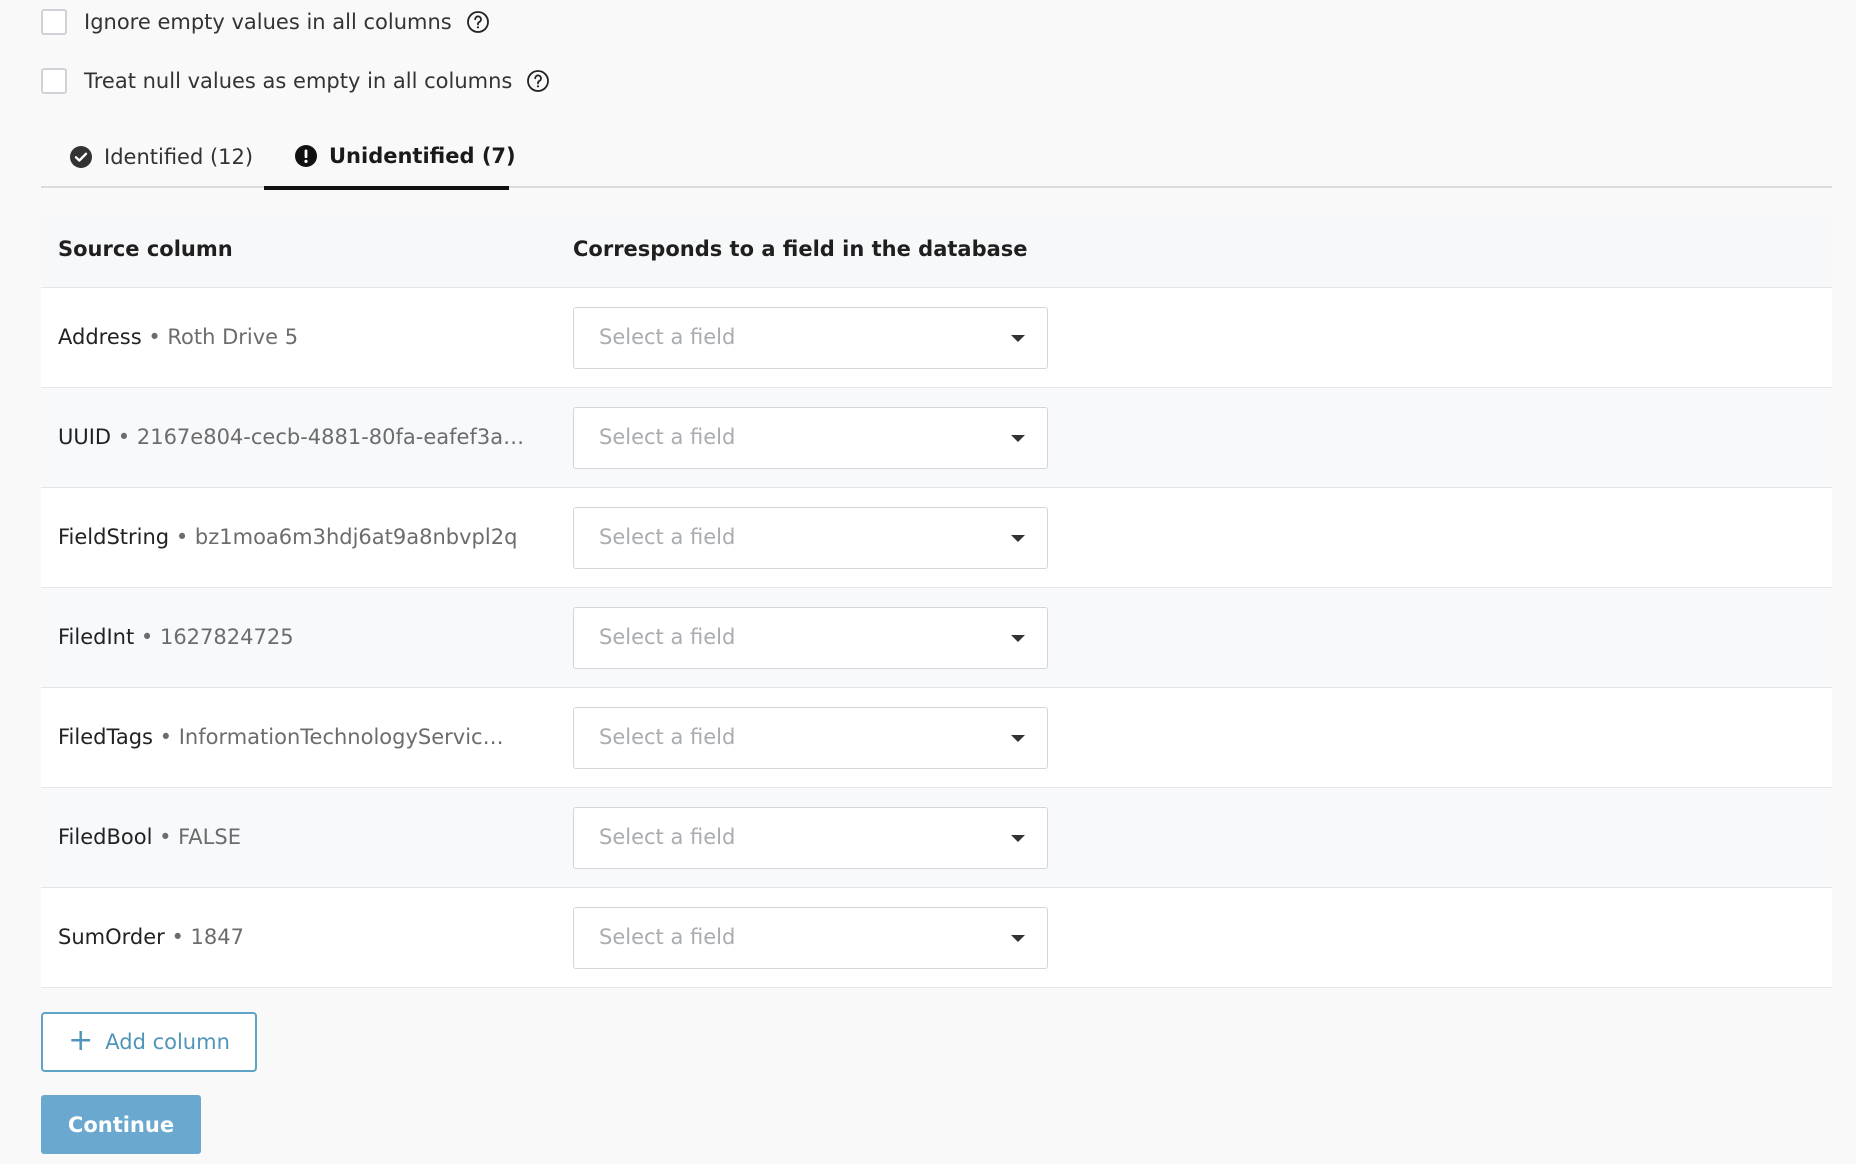 This screenshot has height=1164, width=1856. Describe the element at coordinates (800, 249) in the screenshot. I see `target-field-header: Corresponds to a field in the database` at that location.